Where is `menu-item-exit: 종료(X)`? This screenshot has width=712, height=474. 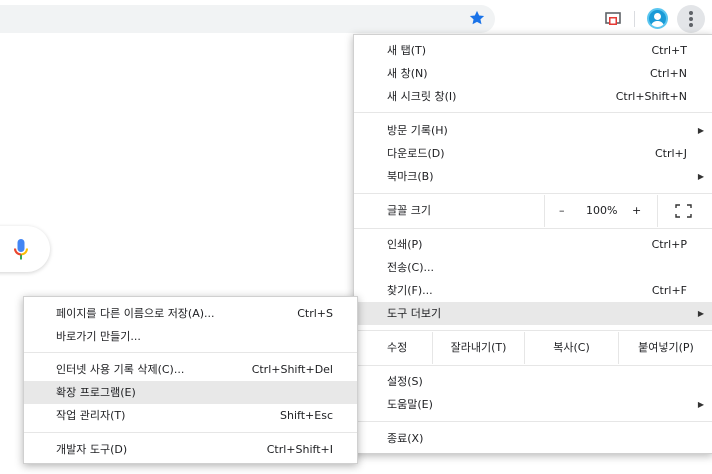 menu-item-exit: 종료(X) is located at coordinates (533, 438).